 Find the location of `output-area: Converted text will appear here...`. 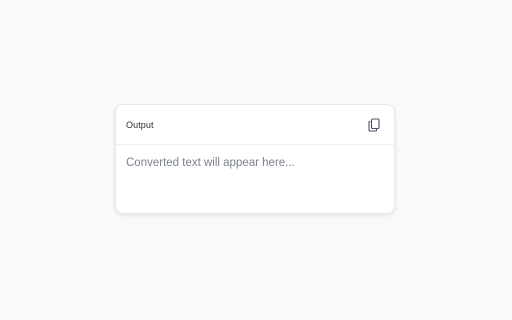

output-area: Converted text will appear here... is located at coordinates (255, 163).